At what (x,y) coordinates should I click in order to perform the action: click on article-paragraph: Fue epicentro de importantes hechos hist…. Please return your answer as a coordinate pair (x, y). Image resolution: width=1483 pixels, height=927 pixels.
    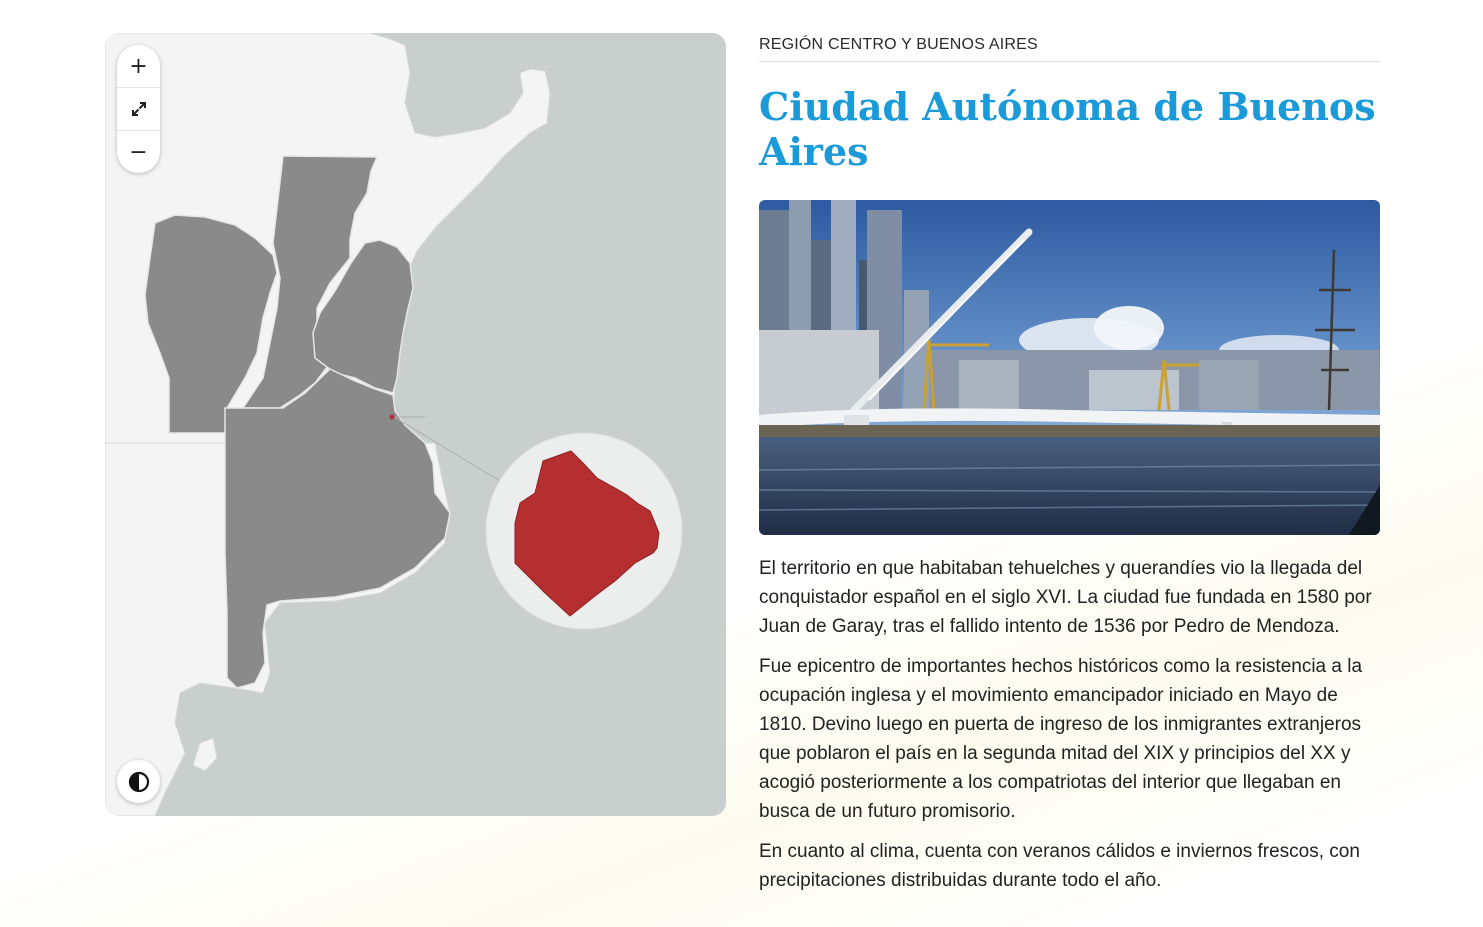
    Looking at the image, I should click on (1061, 739).